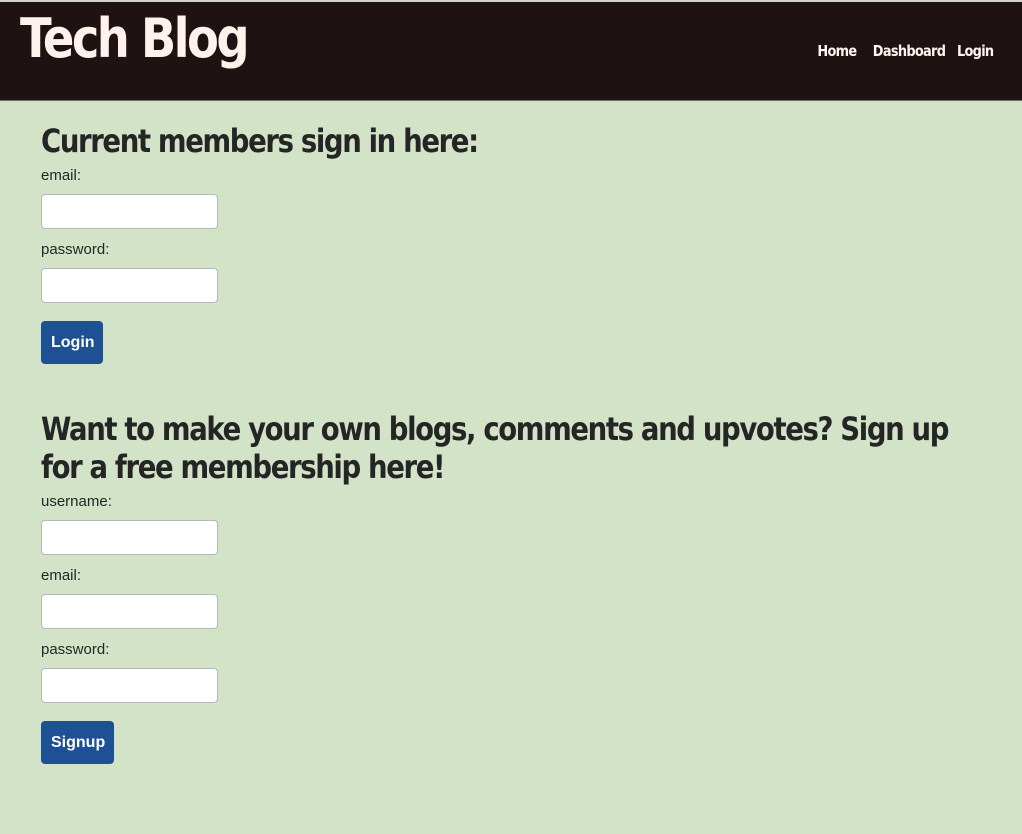  I want to click on signup-email-input, so click(129, 611).